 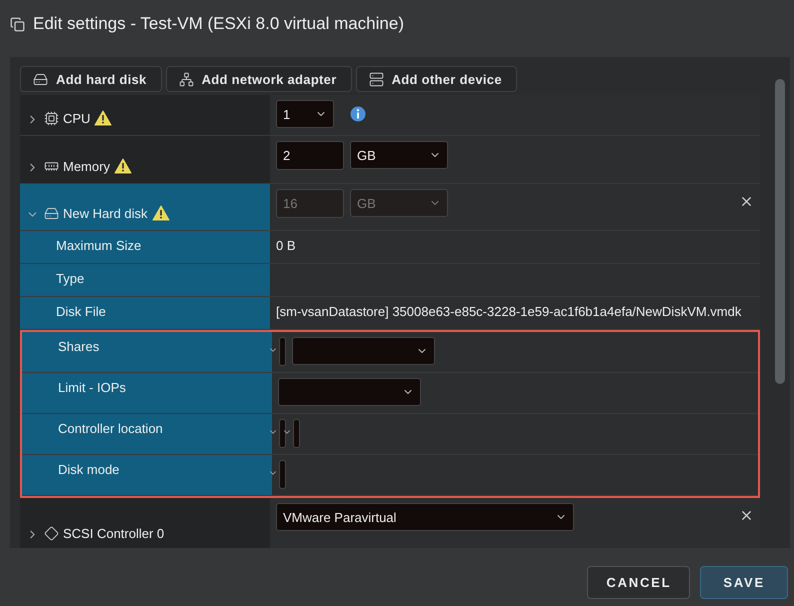 I want to click on cancel-button: CANCEL, so click(x=638, y=582).